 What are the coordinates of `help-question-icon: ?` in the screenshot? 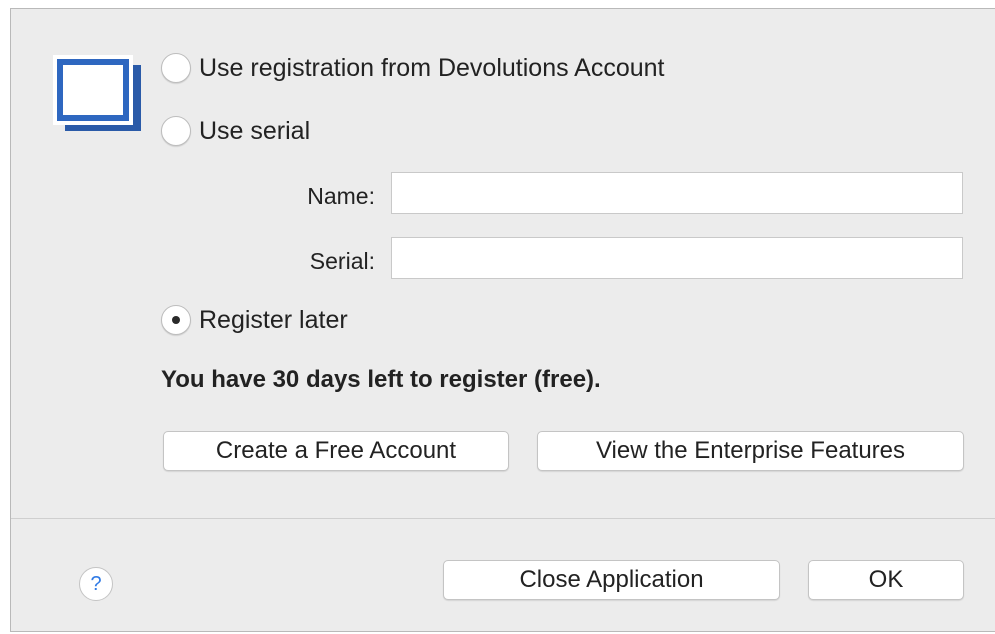 It's located at (96, 584).